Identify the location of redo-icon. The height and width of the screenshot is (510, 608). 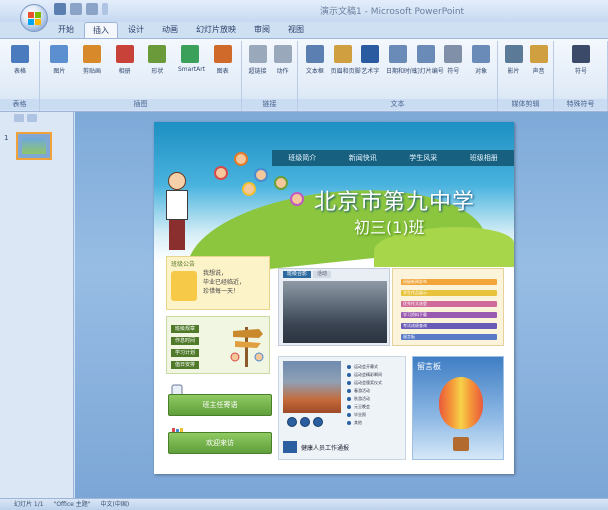
(92, 9).